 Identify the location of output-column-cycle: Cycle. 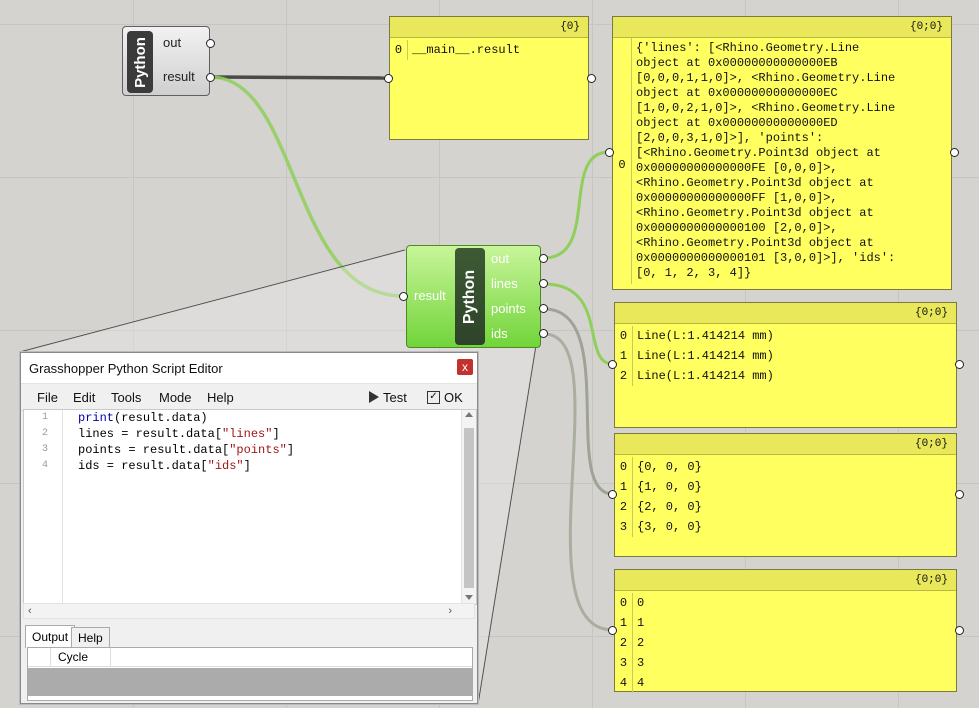
(73, 657).